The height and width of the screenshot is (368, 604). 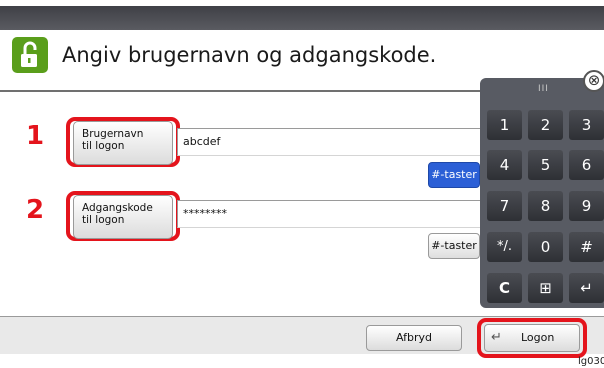 What do you see at coordinates (545, 206) in the screenshot?
I see `key-8: 8` at bounding box center [545, 206].